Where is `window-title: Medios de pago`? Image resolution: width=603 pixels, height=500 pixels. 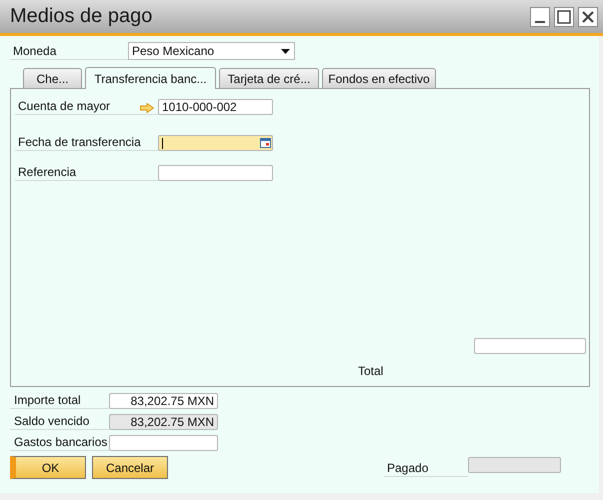 window-title: Medios de pago is located at coordinates (82, 16).